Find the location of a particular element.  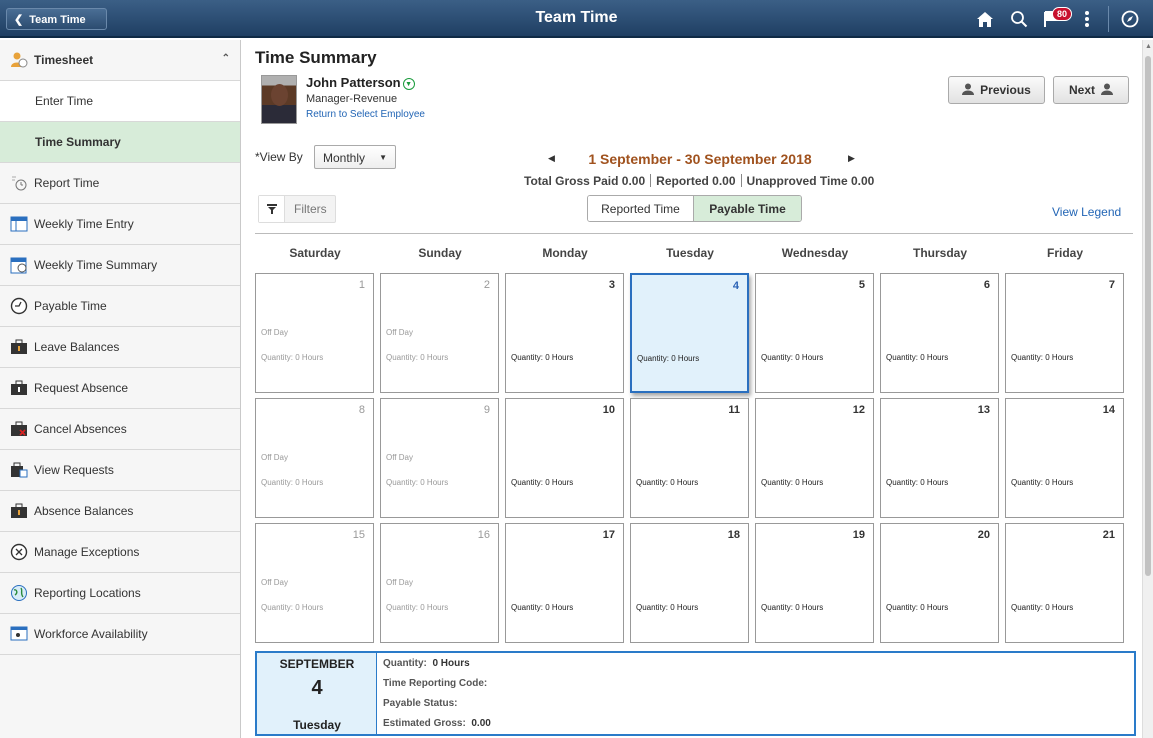

calendar-day-cell: 5 Quantity: 0 Hours is located at coordinates (814, 333).